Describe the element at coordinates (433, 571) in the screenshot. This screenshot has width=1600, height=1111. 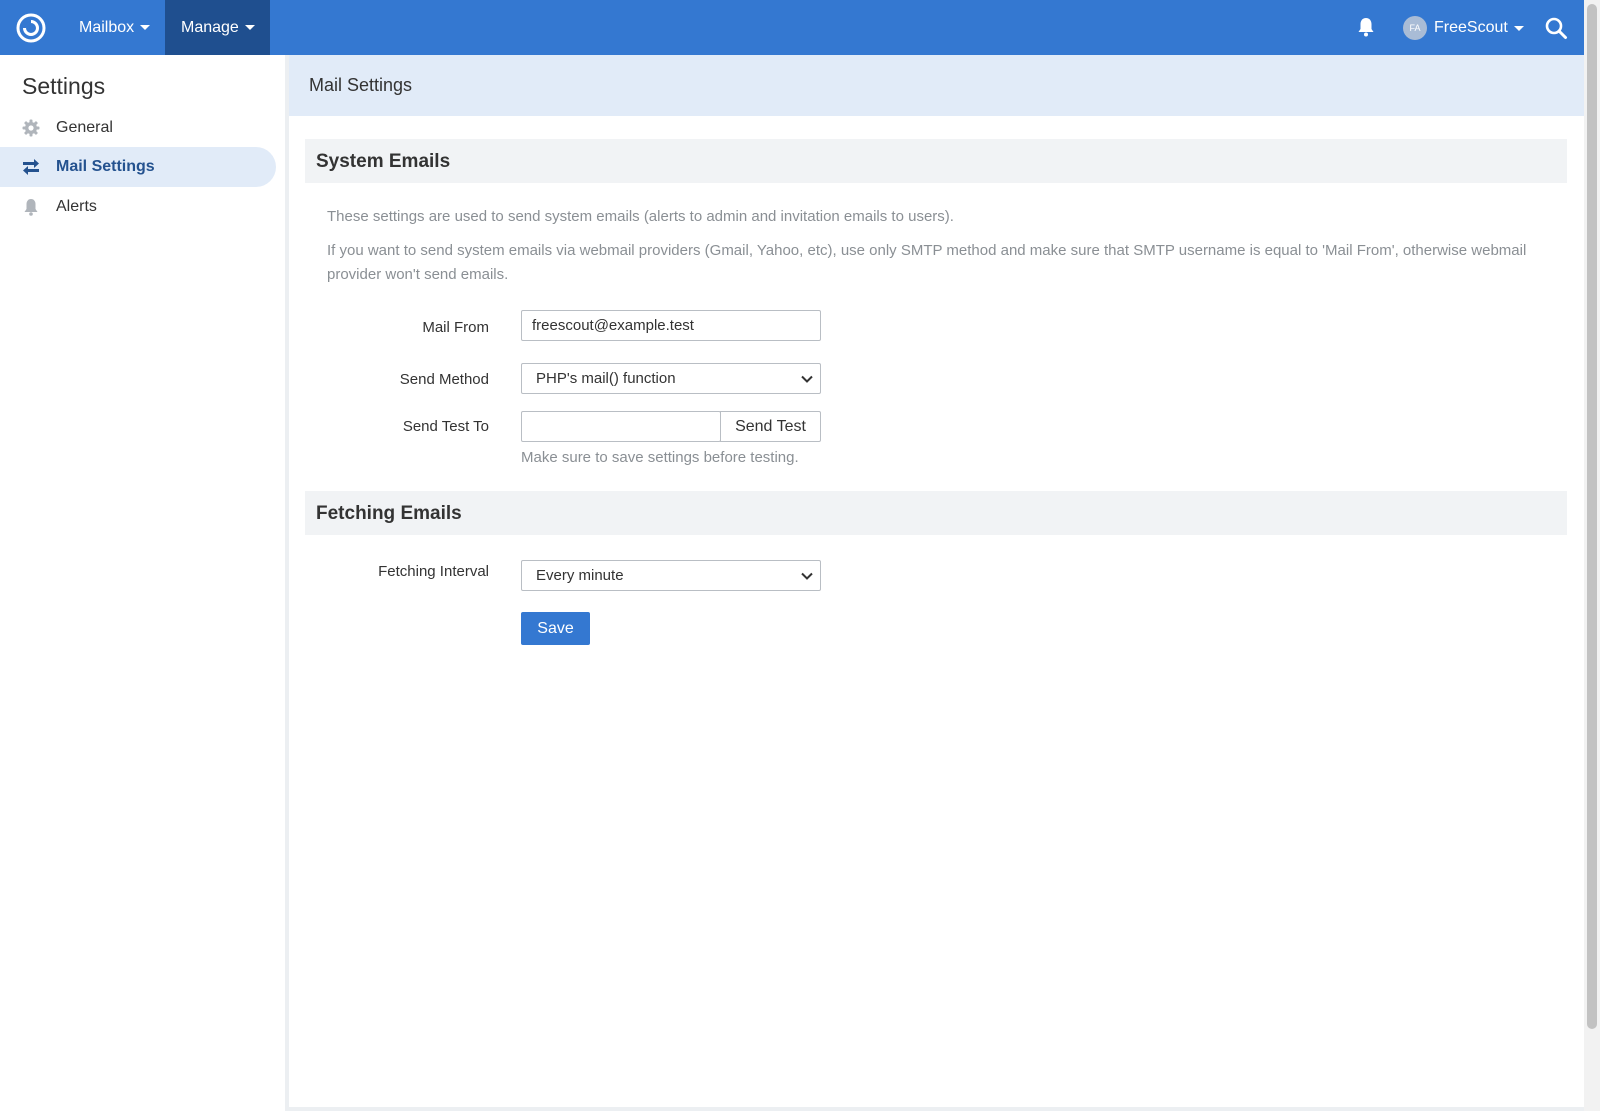
I see `fetching-interval-label: Fetching Interval` at that location.